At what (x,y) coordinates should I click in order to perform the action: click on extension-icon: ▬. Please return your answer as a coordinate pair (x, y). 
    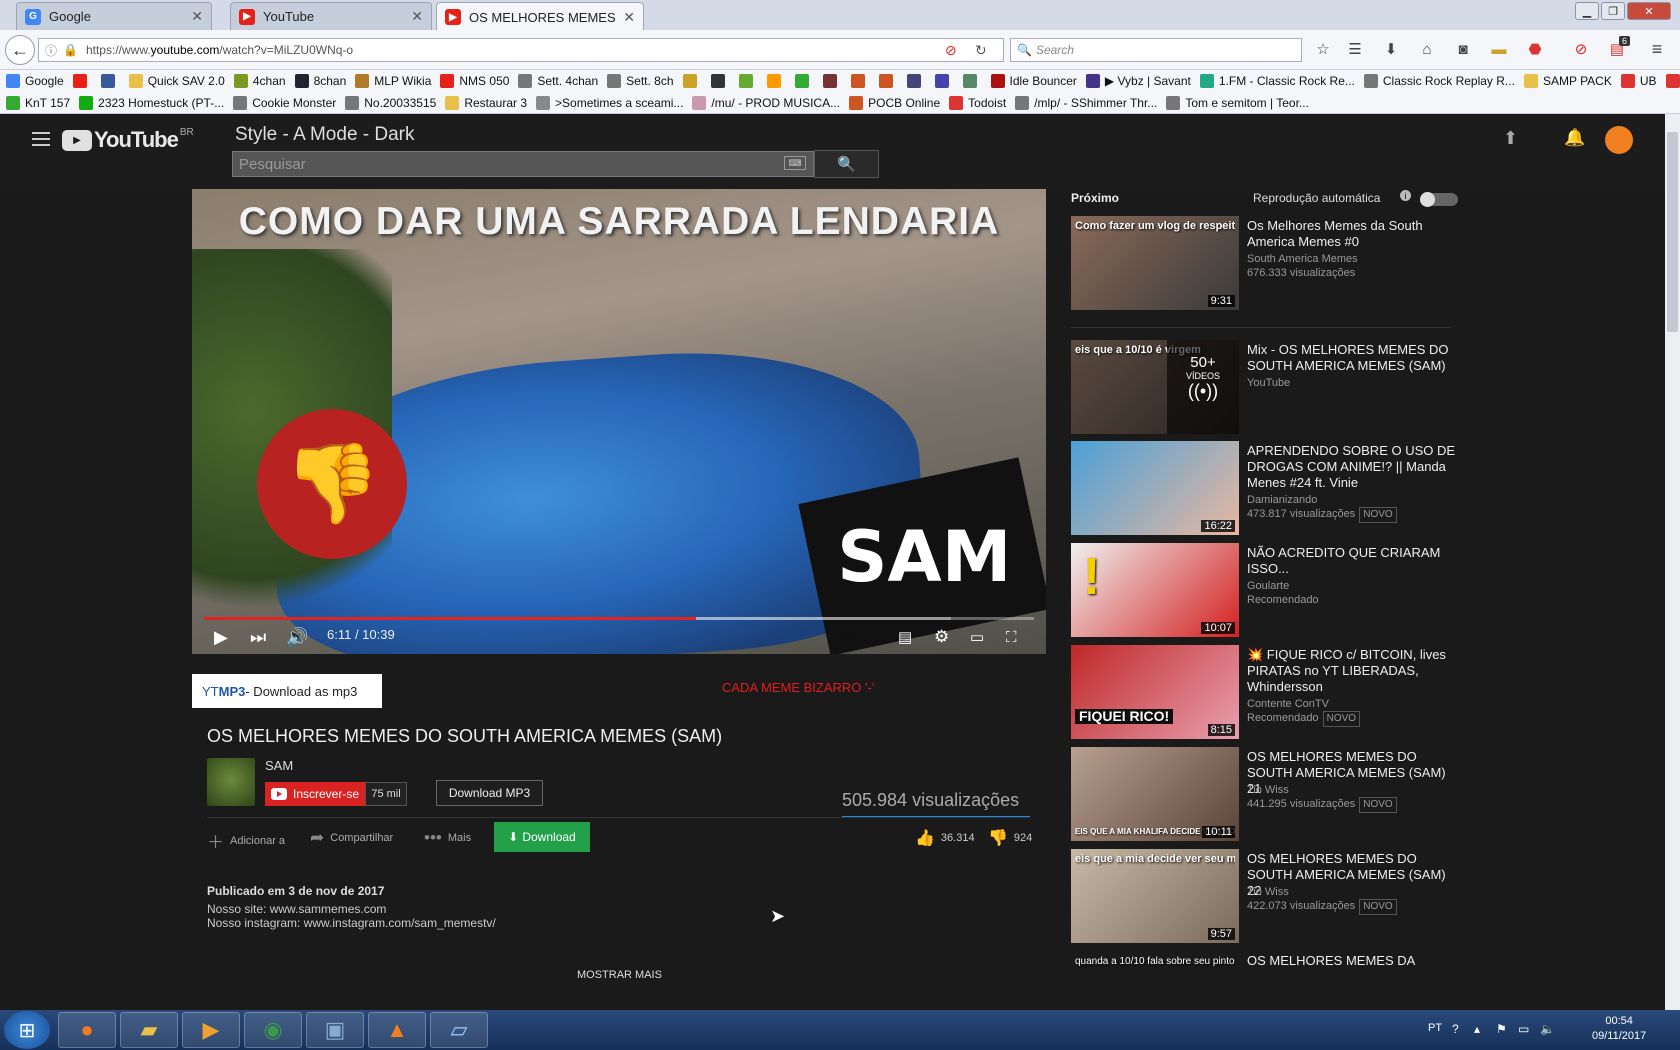
    Looking at the image, I should click on (1499, 49).